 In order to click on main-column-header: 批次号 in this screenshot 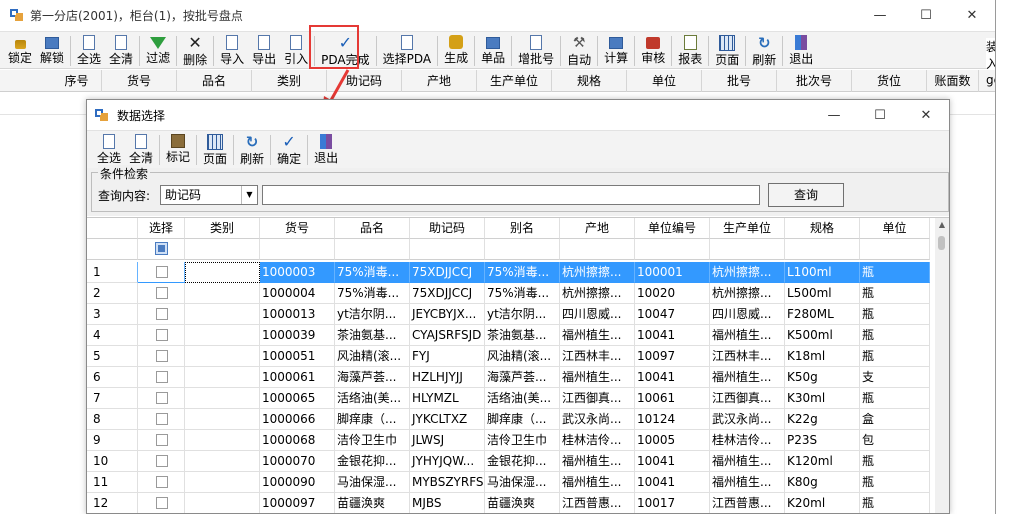, I will do `click(814, 81)`.